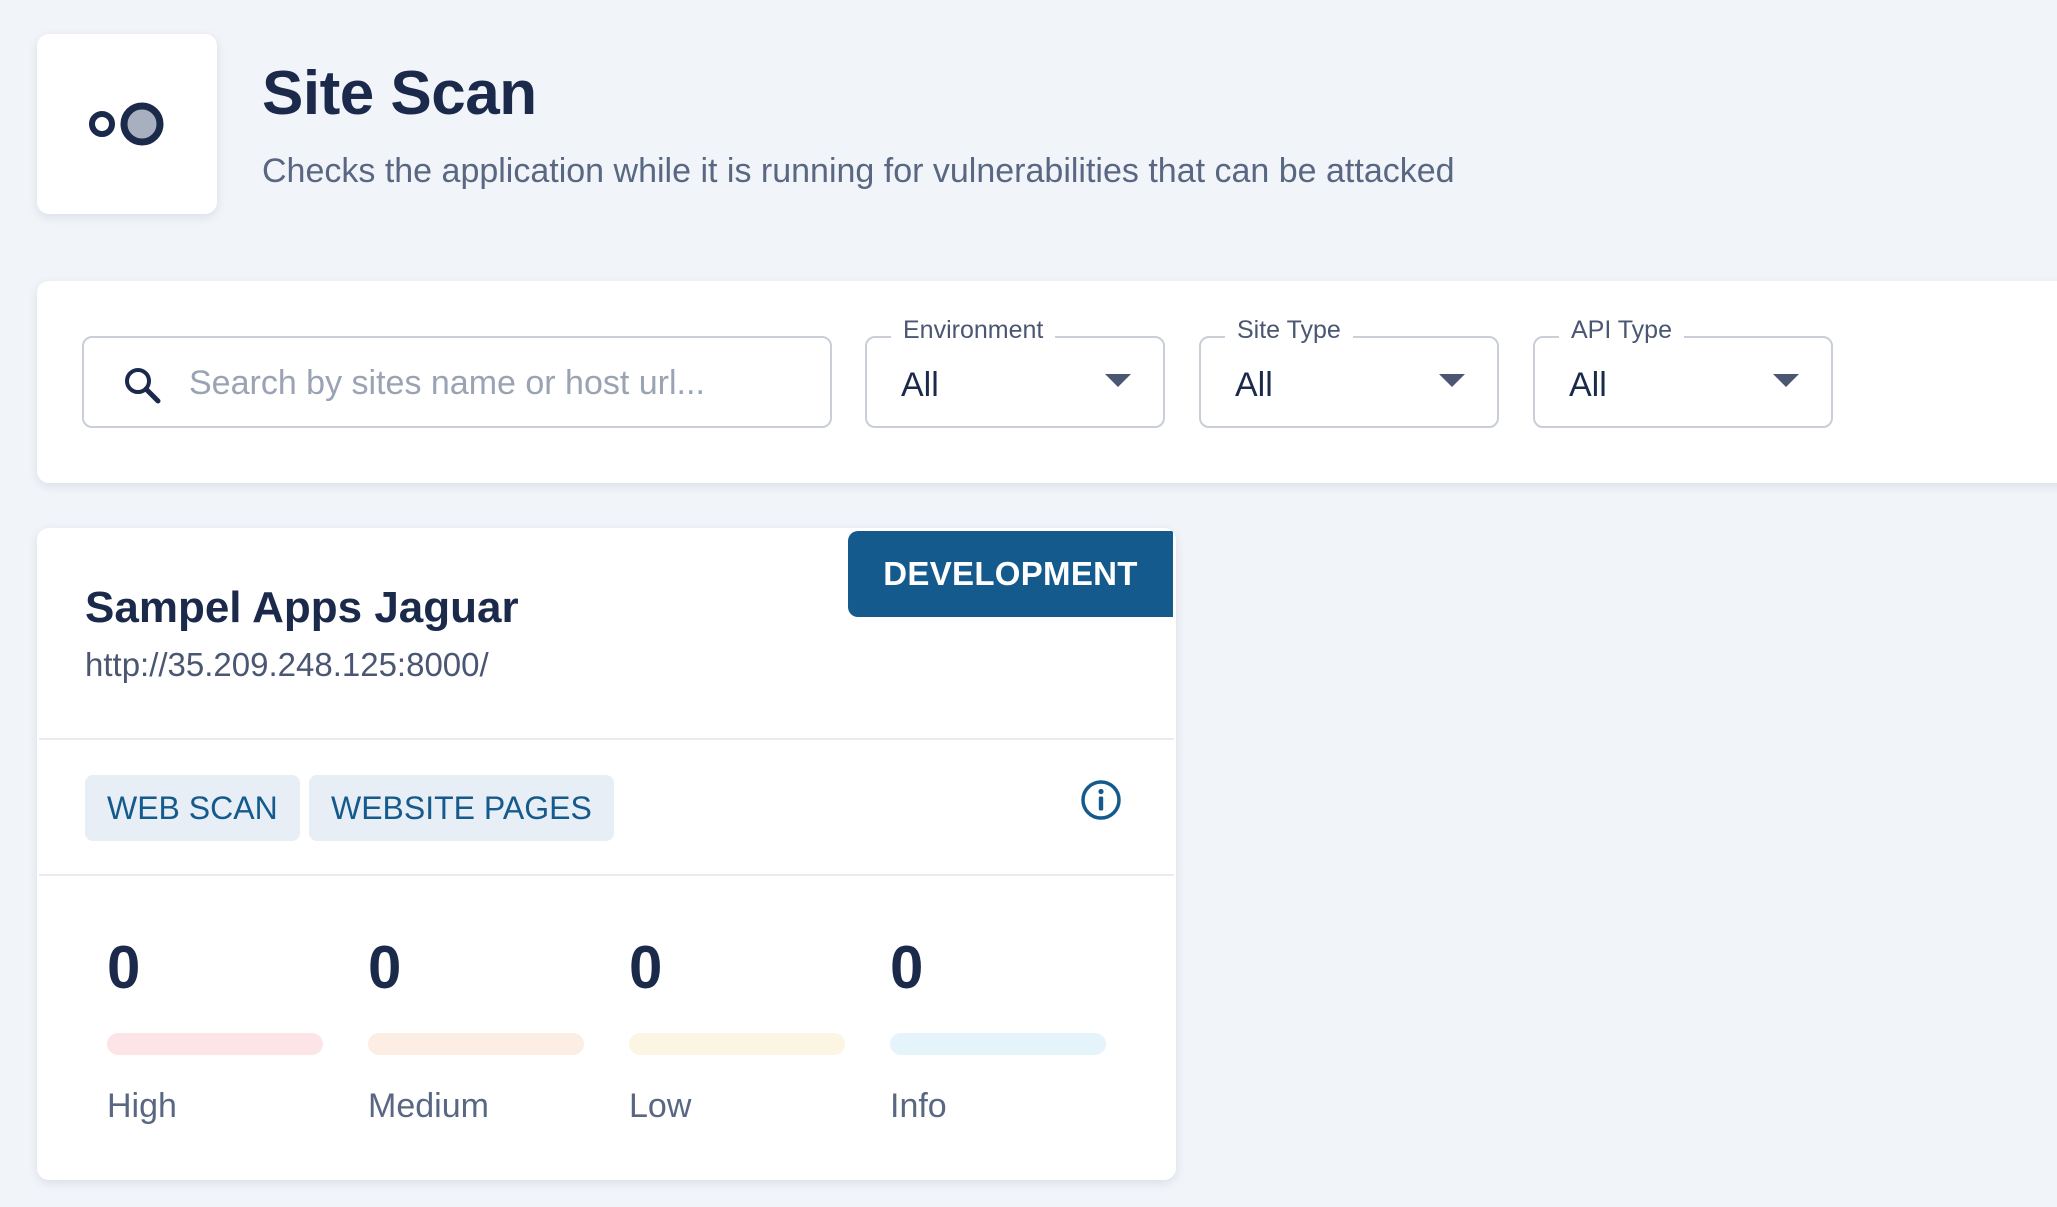 This screenshot has width=2057, height=1207. What do you see at coordinates (920, 385) in the screenshot?
I see `environment-value: All` at bounding box center [920, 385].